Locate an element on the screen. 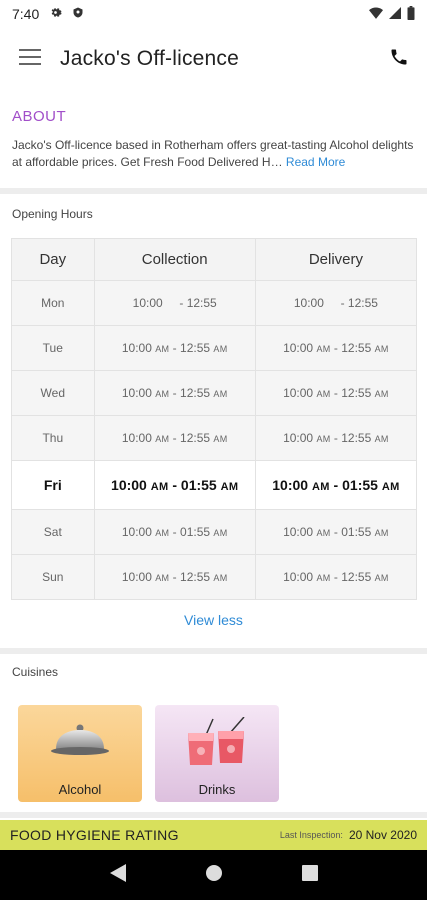 This screenshot has width=427, height=900. view-less-link: View less is located at coordinates (213, 620).